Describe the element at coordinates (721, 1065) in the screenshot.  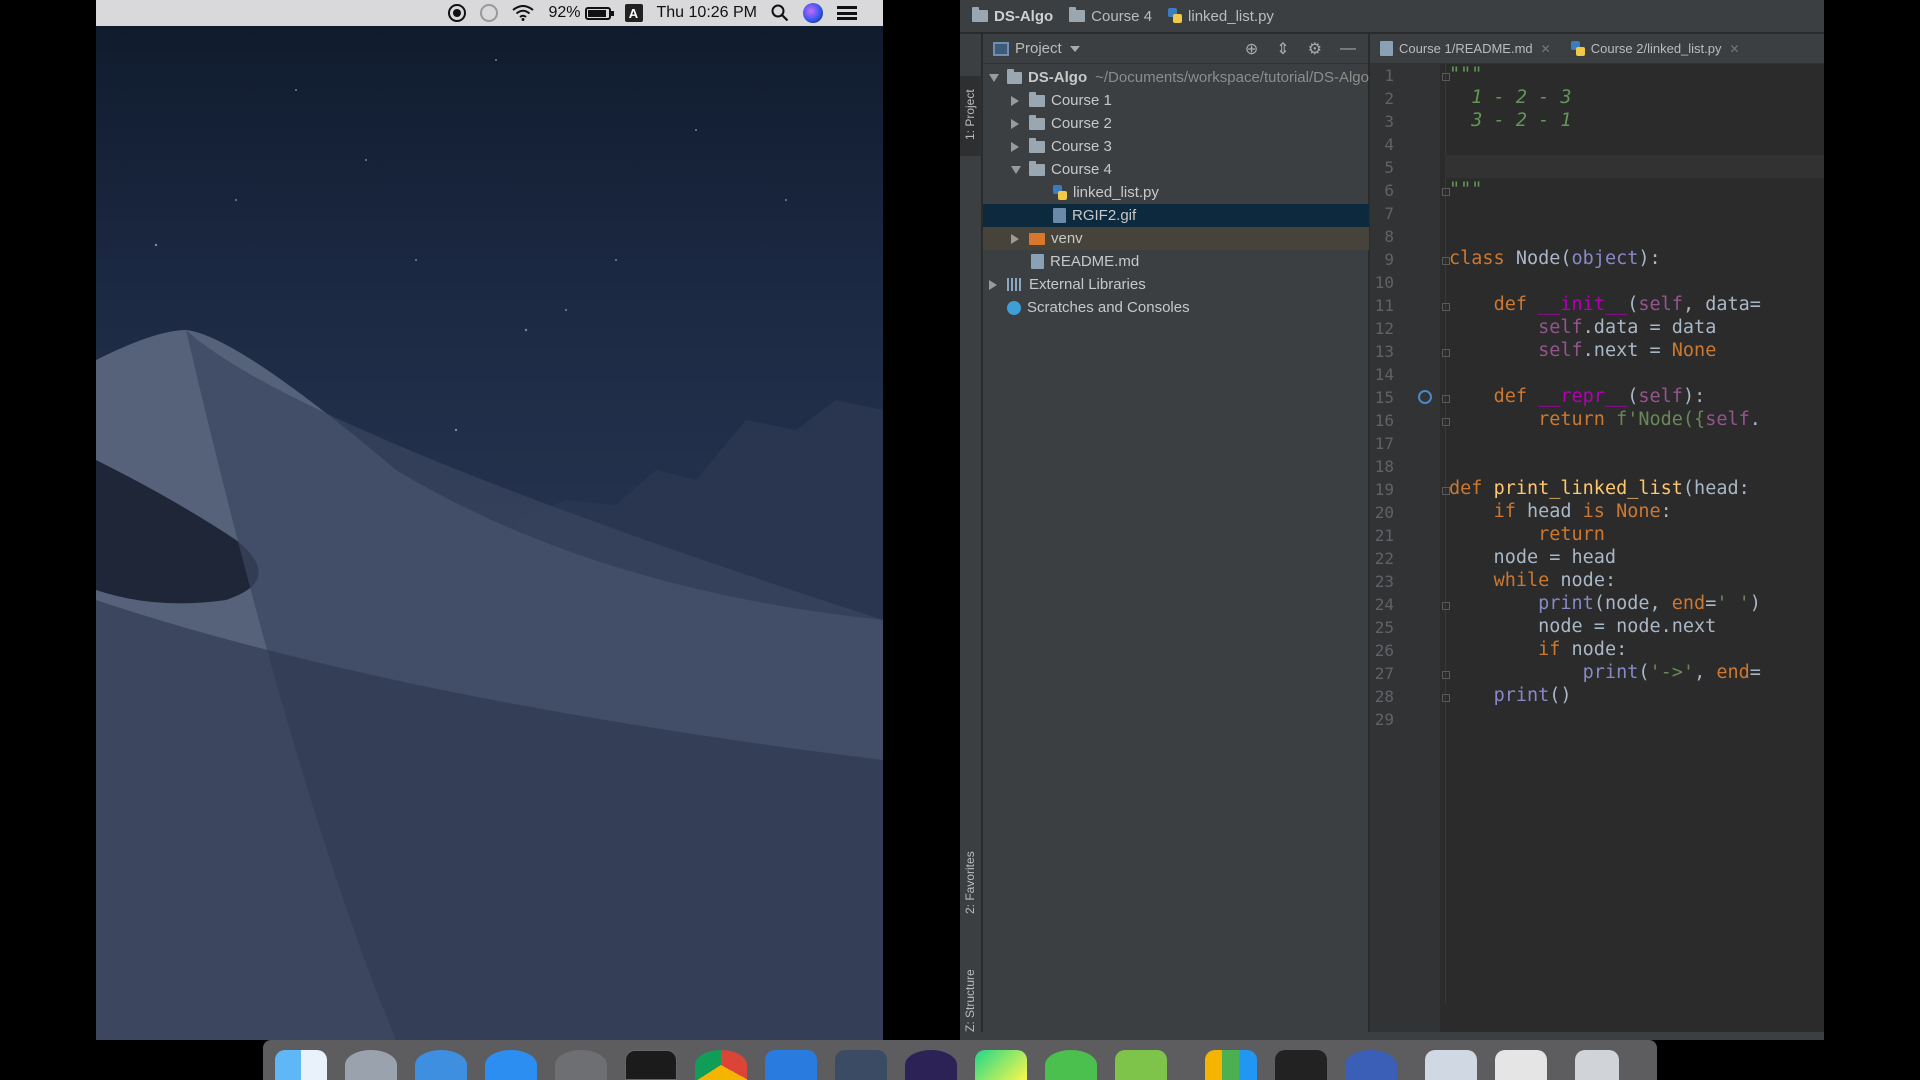
I see `chrome-icon` at that location.